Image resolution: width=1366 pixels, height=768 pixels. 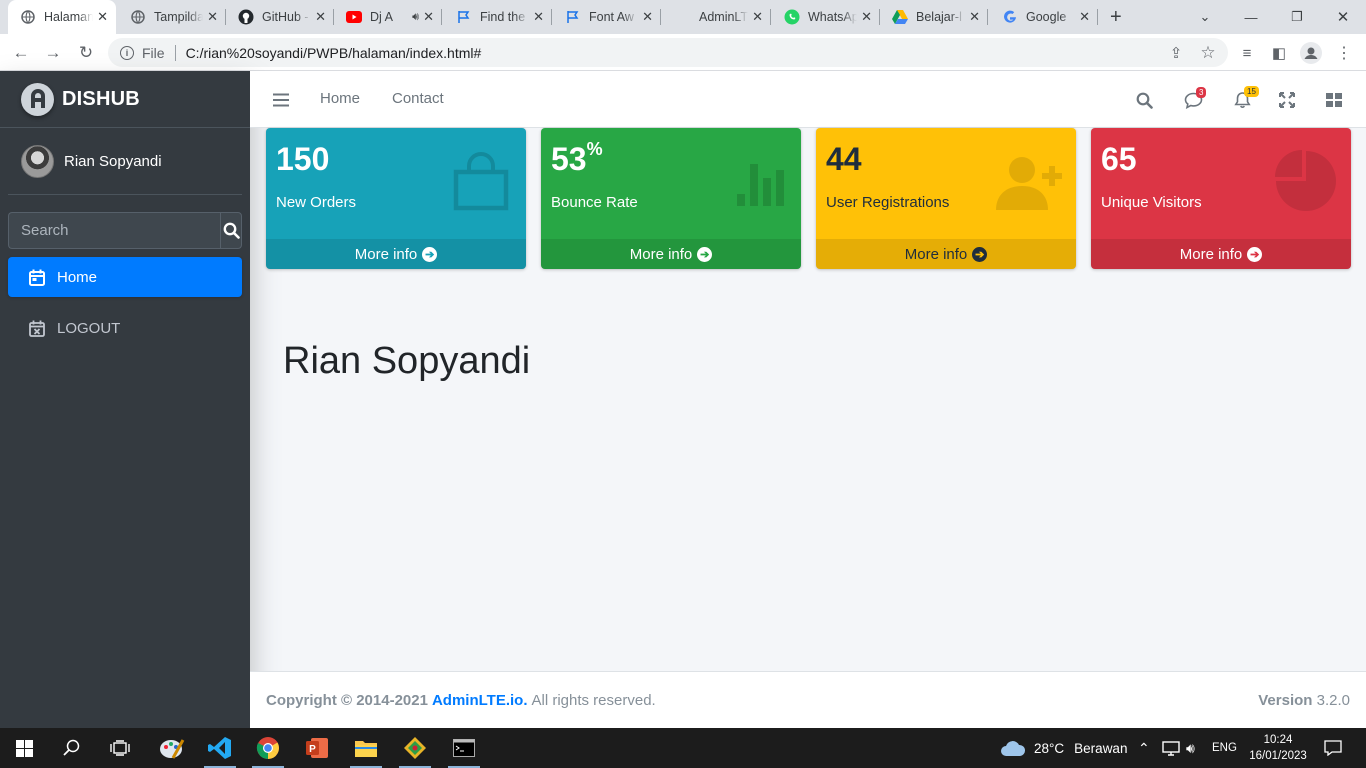 What do you see at coordinates (396, 198) in the screenshot?
I see `info-box-new-orders: 150 New Orders More info ➔` at bounding box center [396, 198].